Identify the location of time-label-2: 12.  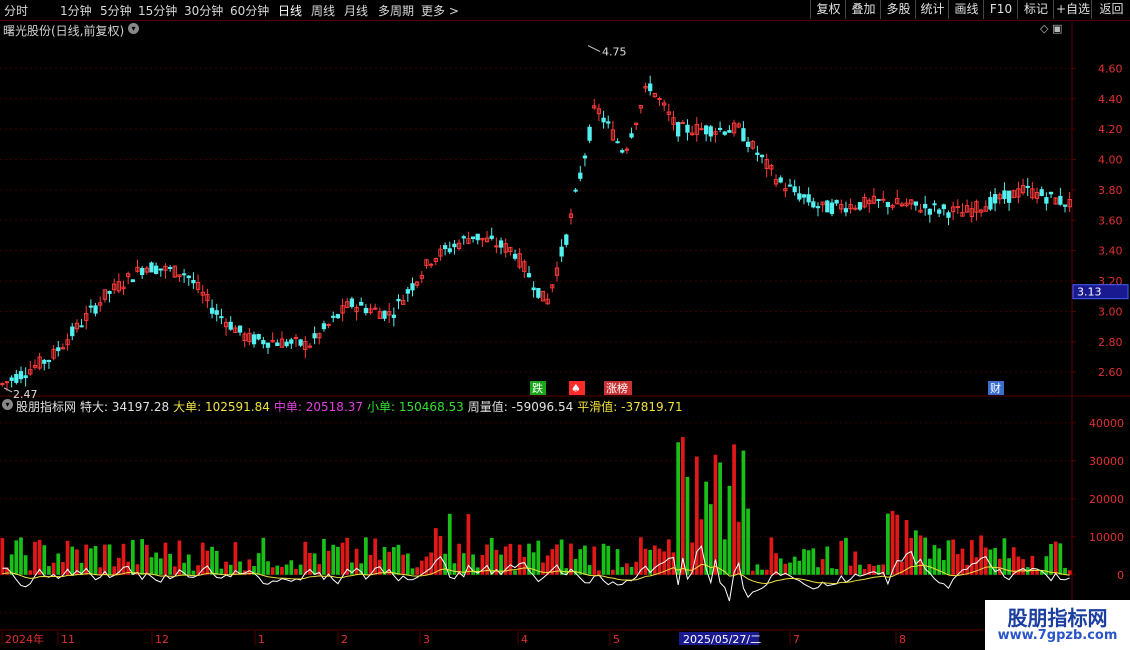
(162, 639).